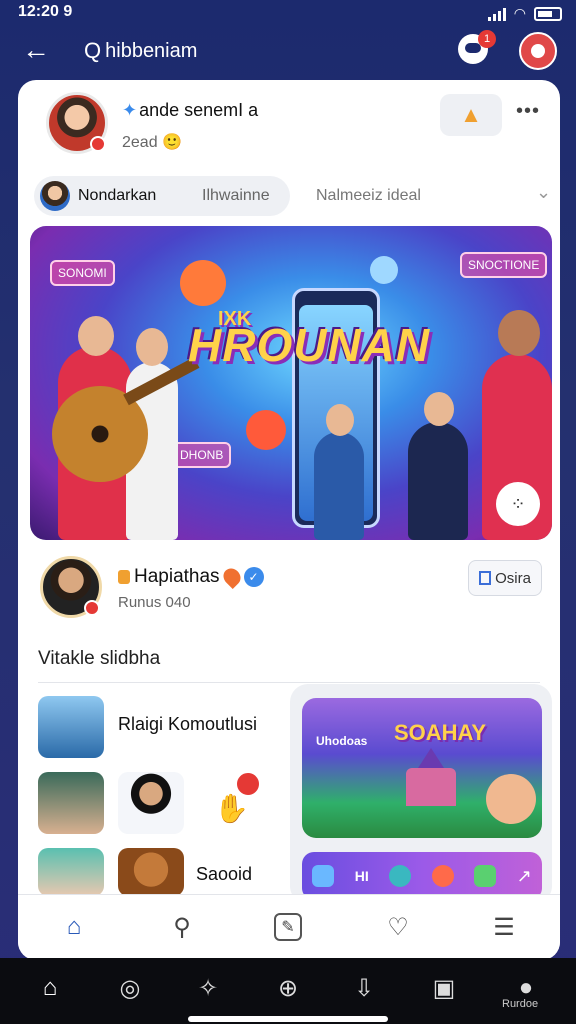 Image resolution: width=576 pixels, height=1024 pixels. I want to click on profile-label: Rurdoe, so click(520, 1004).